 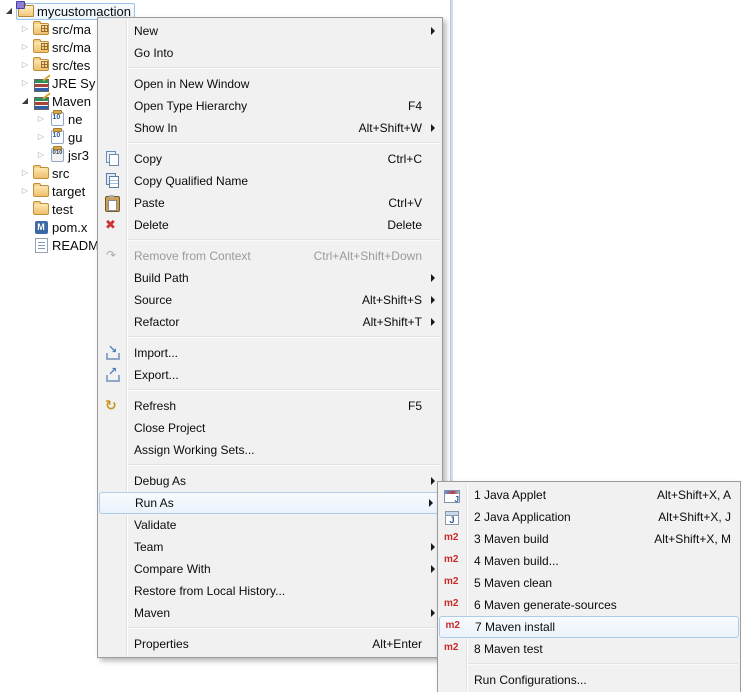 What do you see at coordinates (270, 256) in the screenshot?
I see `menu-item-remove-from-context: Remove from Context Ctrl+Alt+Shift+Down` at bounding box center [270, 256].